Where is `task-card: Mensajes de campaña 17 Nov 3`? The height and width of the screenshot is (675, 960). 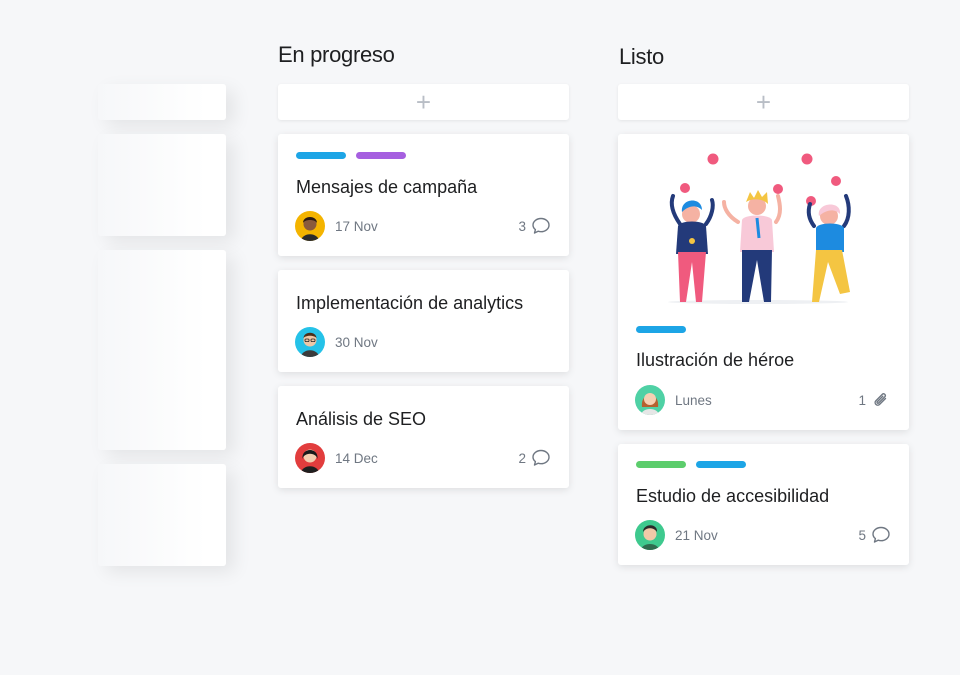 task-card: Mensajes de campaña 17 Nov 3 is located at coordinates (423, 195).